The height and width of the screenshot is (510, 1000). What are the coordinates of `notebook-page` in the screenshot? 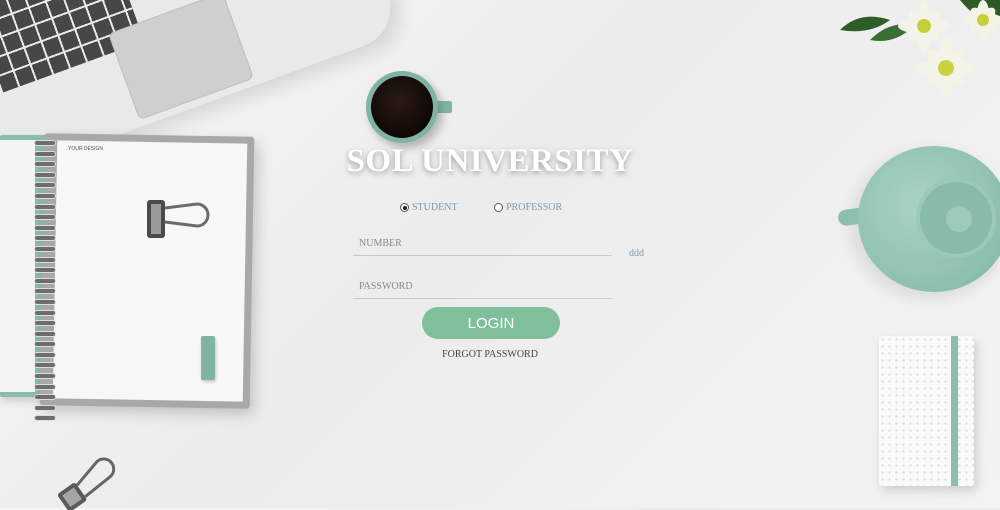 It's located at (150, 271).